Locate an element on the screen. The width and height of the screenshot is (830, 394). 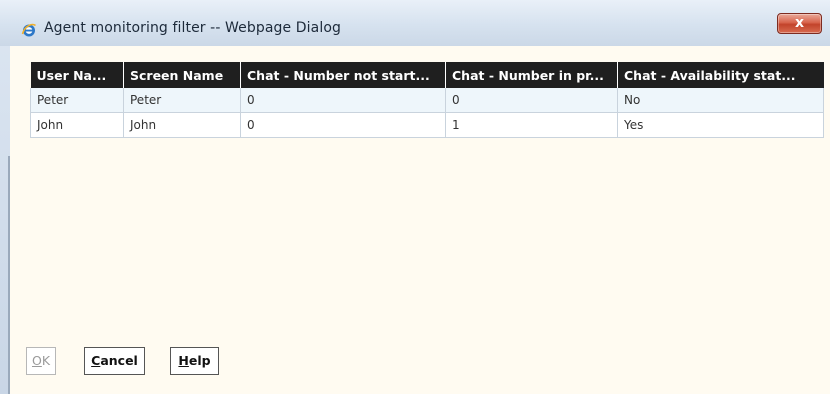
column-header-screen-name: Screen Name is located at coordinates (182, 75).